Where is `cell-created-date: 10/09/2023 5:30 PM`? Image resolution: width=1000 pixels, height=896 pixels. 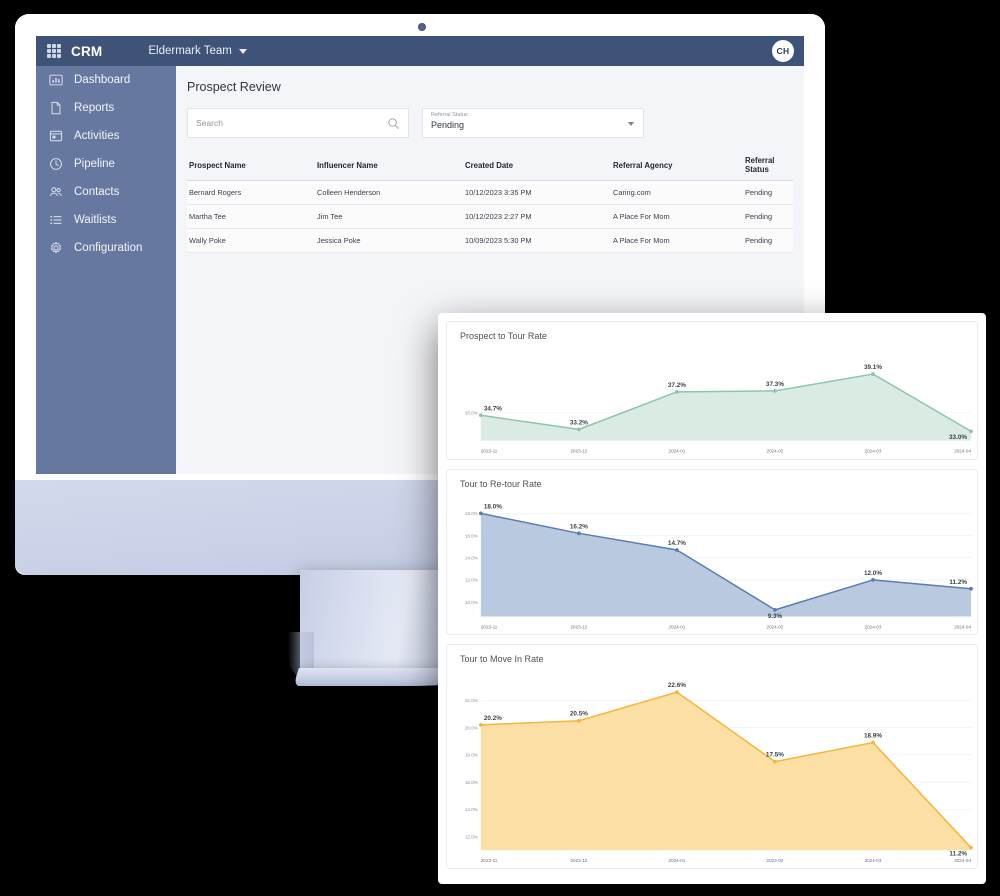
cell-created-date: 10/09/2023 5:30 PM is located at coordinates (539, 240).